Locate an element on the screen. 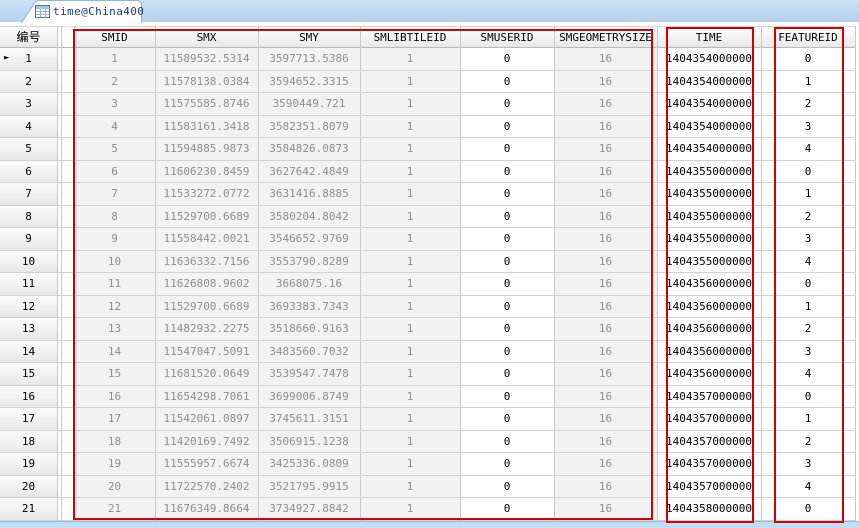 The width and height of the screenshot is (859, 528). cell-smid: 19 is located at coordinates (114, 464).